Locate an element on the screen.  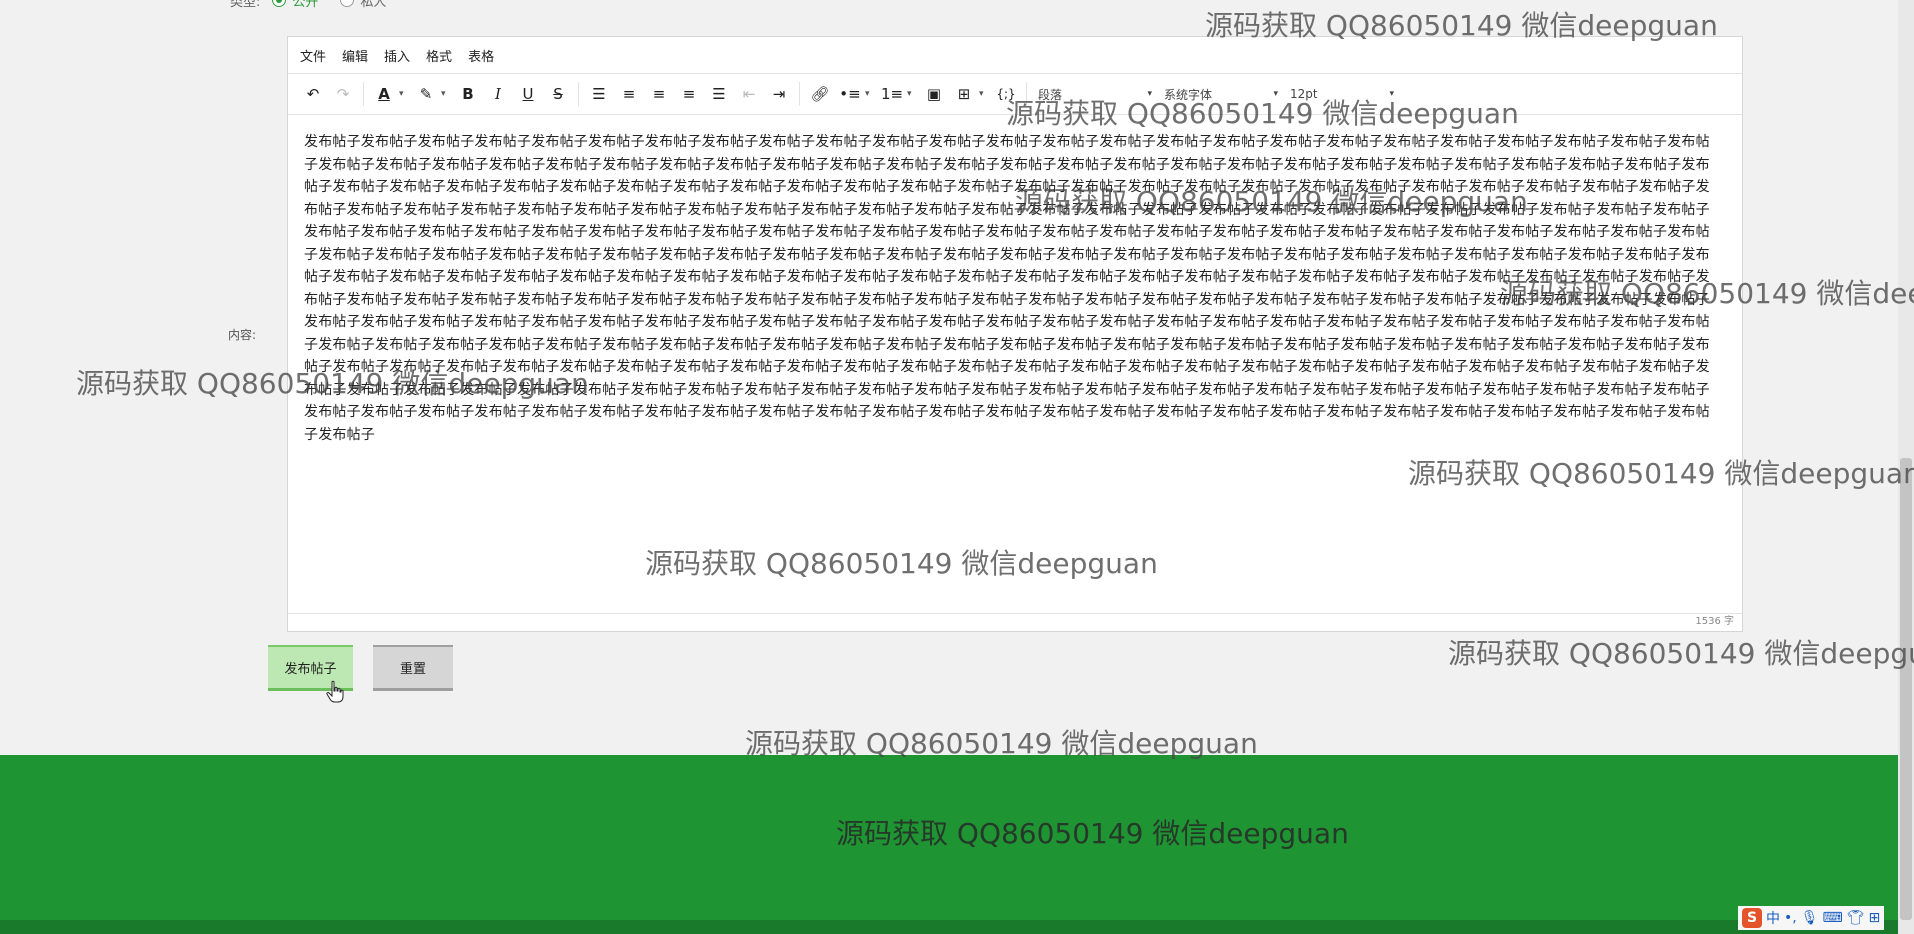
font-family-select-value: 系统字体 is located at coordinates (1188, 94).